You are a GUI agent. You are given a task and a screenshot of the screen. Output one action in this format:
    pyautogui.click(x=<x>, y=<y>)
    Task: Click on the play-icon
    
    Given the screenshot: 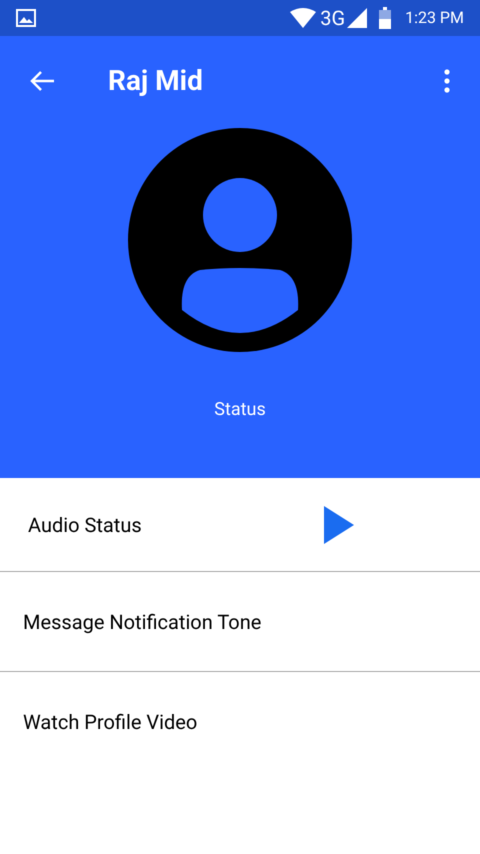 What is the action you would take?
    pyautogui.click(x=339, y=525)
    